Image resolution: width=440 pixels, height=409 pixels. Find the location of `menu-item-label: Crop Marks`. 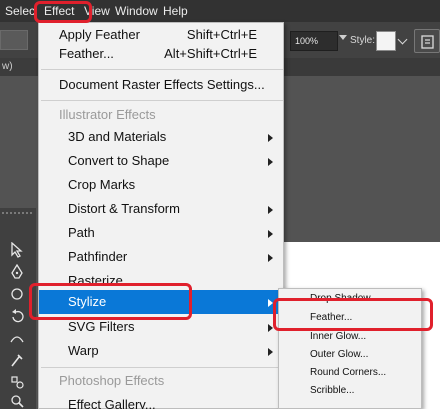

menu-item-label: Crop Marks is located at coordinates (102, 184).